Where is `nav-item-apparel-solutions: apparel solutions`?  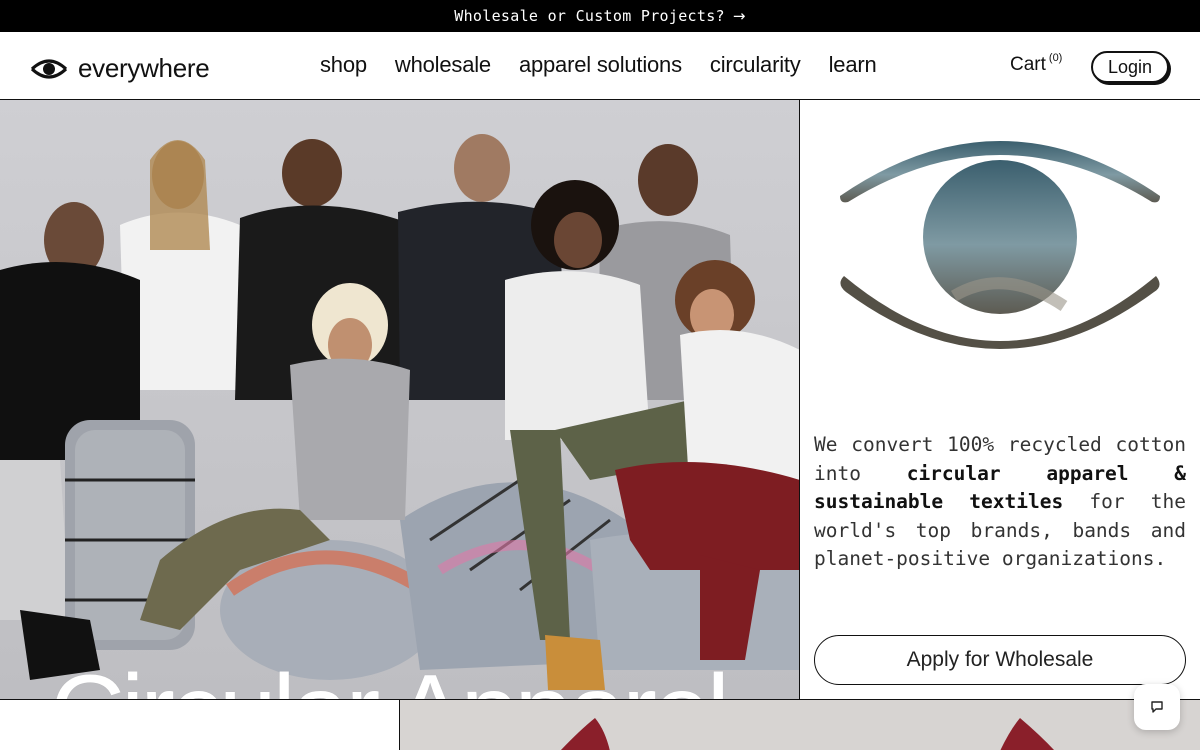
nav-item-apparel-solutions: apparel solutions is located at coordinates (600, 65).